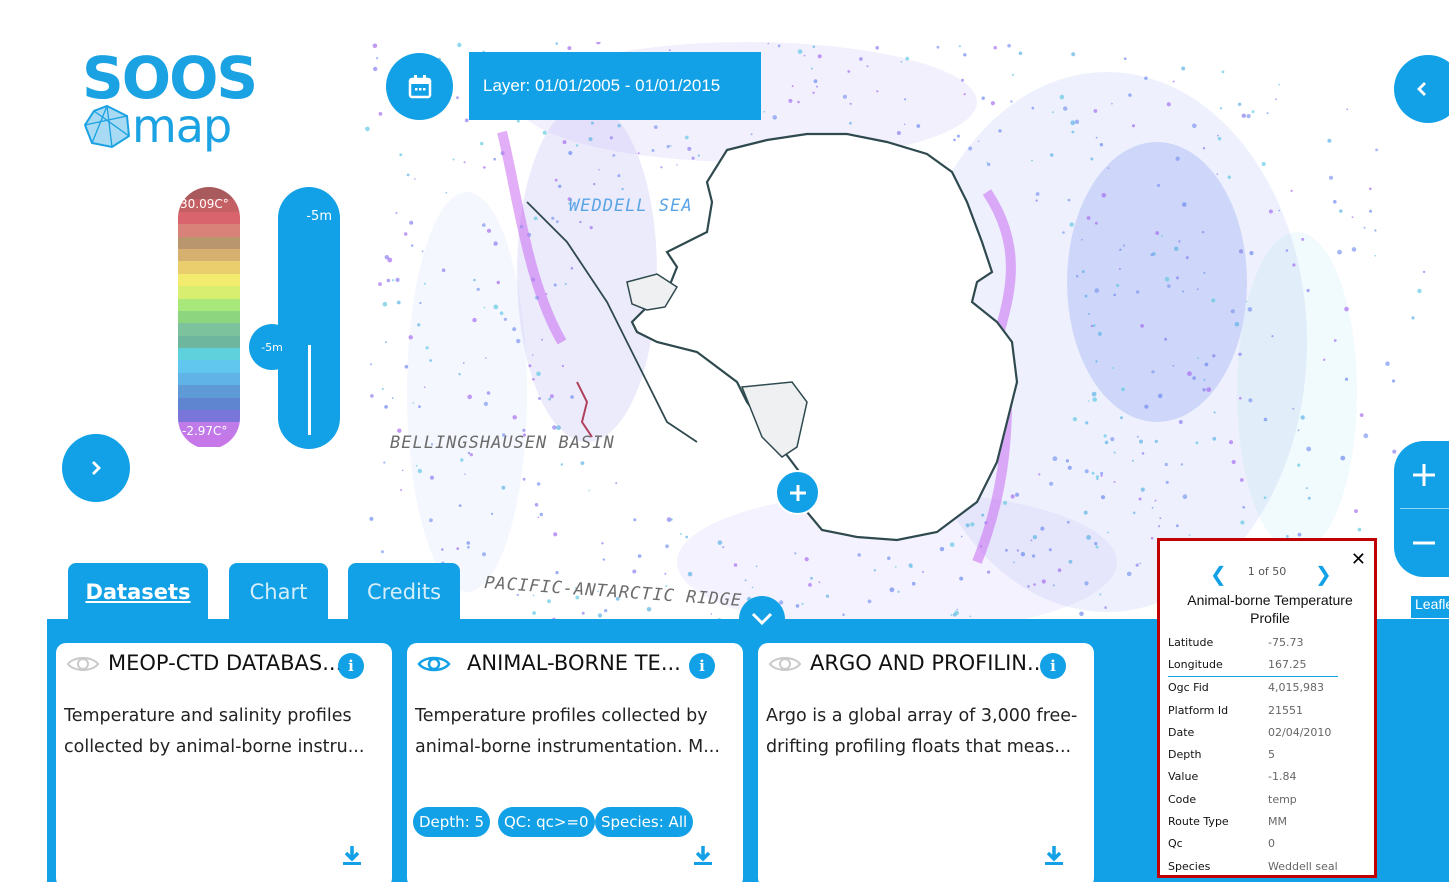  I want to click on popup-key: Qc, so click(1175, 844).